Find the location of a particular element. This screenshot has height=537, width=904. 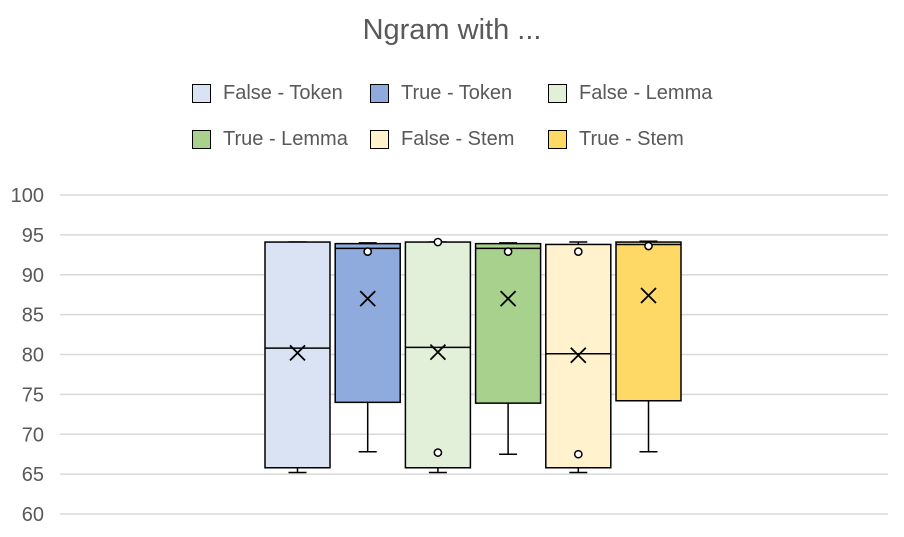

y-tick-label: 70 is located at coordinates (33, 435).